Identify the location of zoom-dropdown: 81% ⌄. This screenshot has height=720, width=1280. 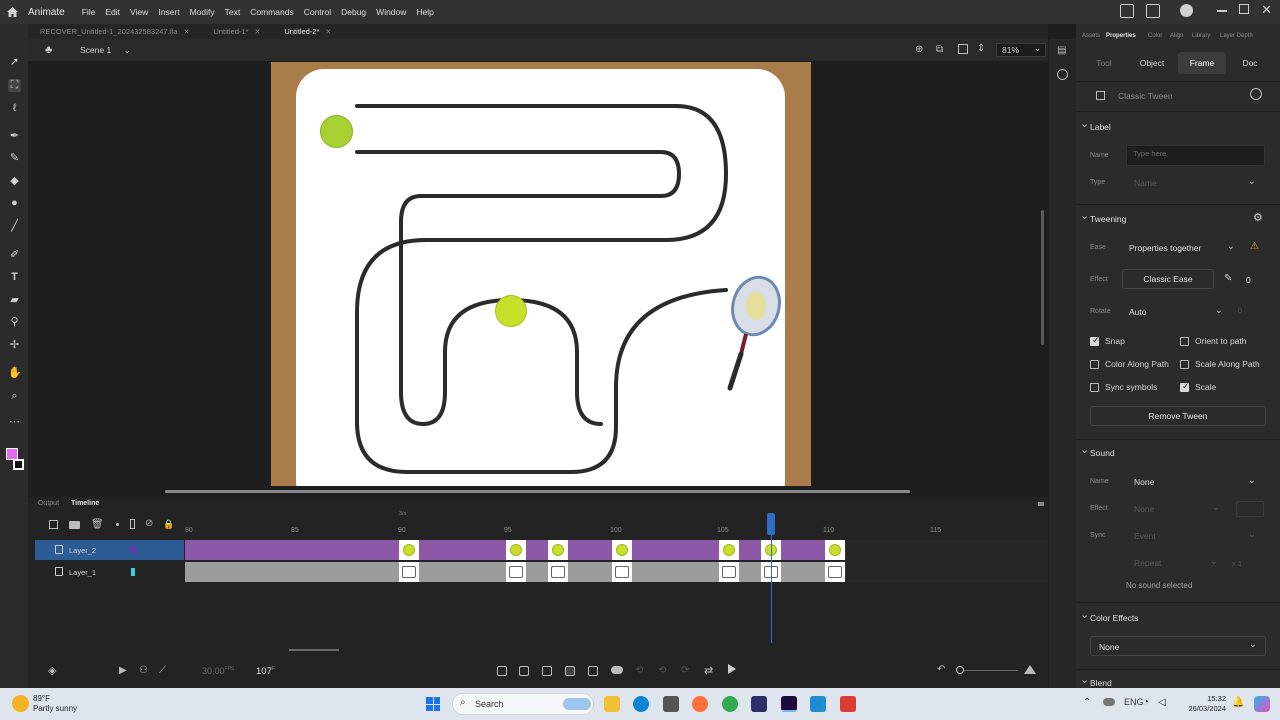
(1021, 50).